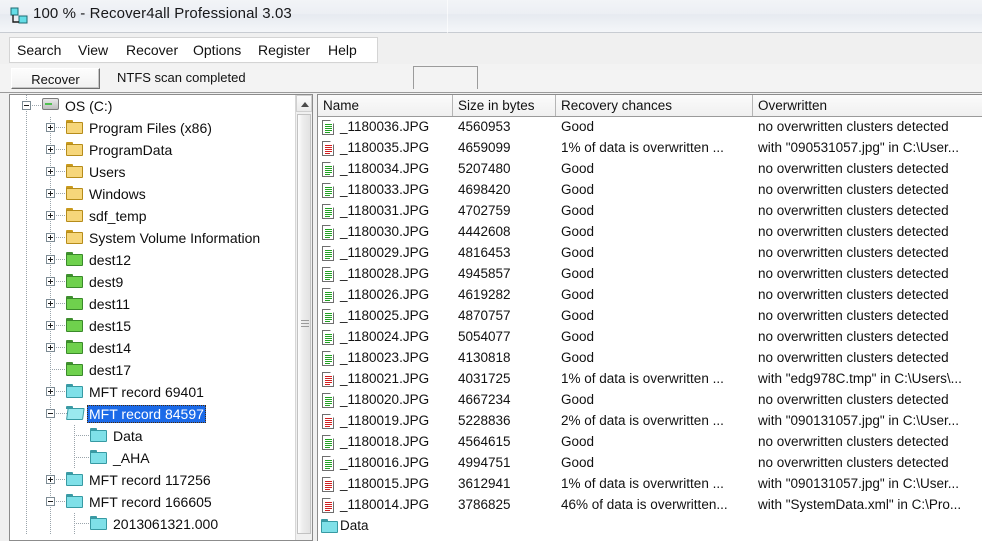 This screenshot has width=982, height=541. I want to click on cell-name: Data, so click(354, 525).